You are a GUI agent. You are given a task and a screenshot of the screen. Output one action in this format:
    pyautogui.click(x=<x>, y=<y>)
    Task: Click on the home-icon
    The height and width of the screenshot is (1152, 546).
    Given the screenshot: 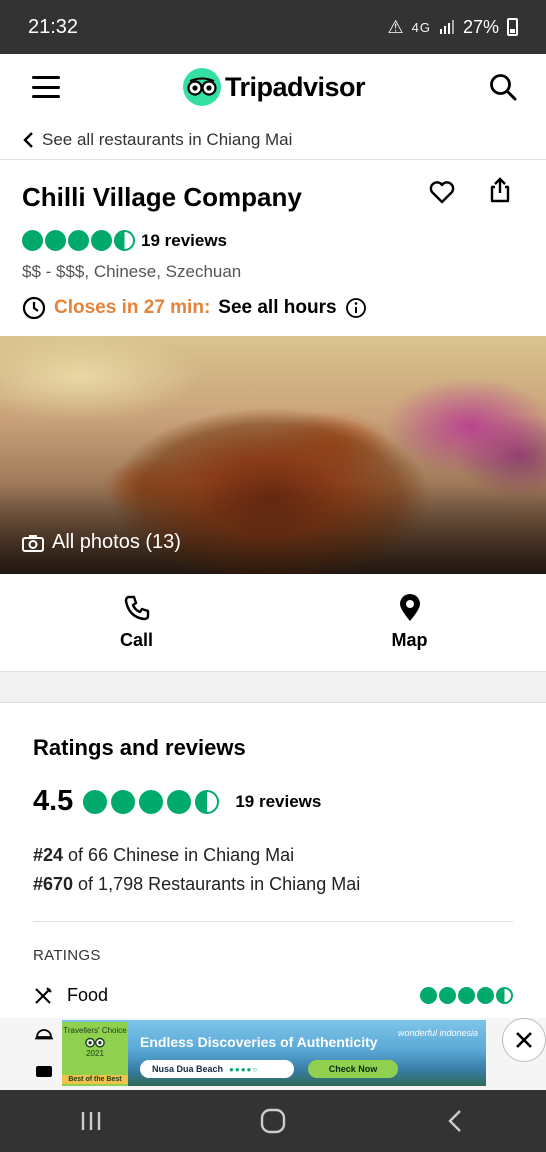 What is the action you would take?
    pyautogui.click(x=273, y=1121)
    